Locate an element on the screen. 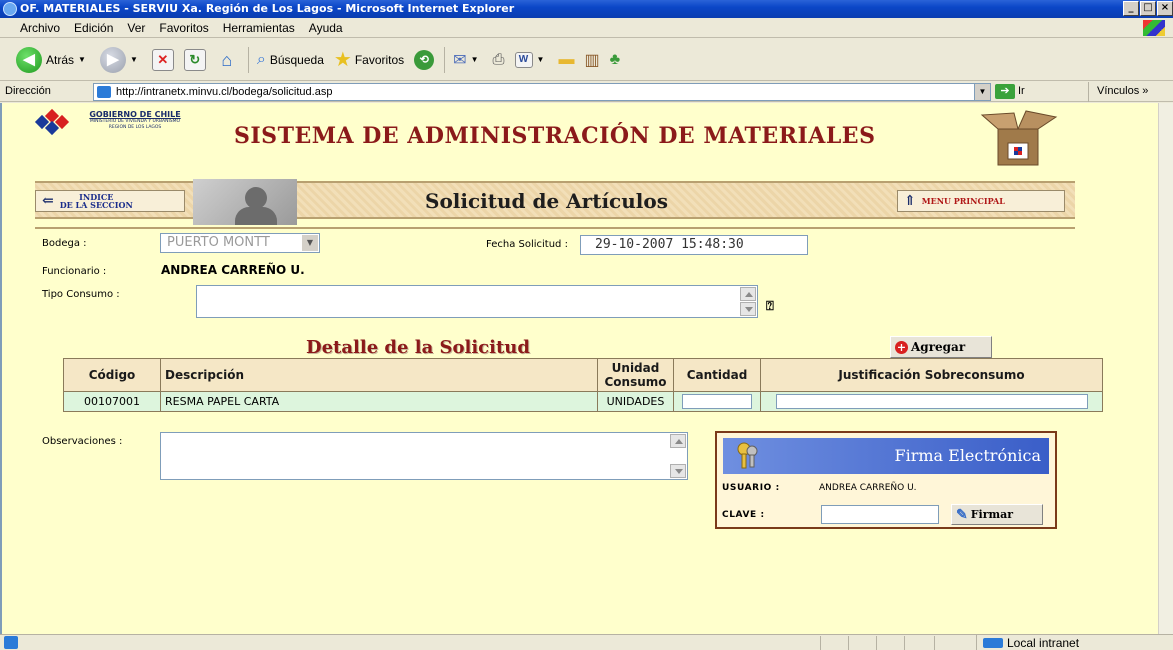 The height and width of the screenshot is (650, 1173). section-index-button: ⇐ INDICE DE LA SECCION is located at coordinates (110, 201).